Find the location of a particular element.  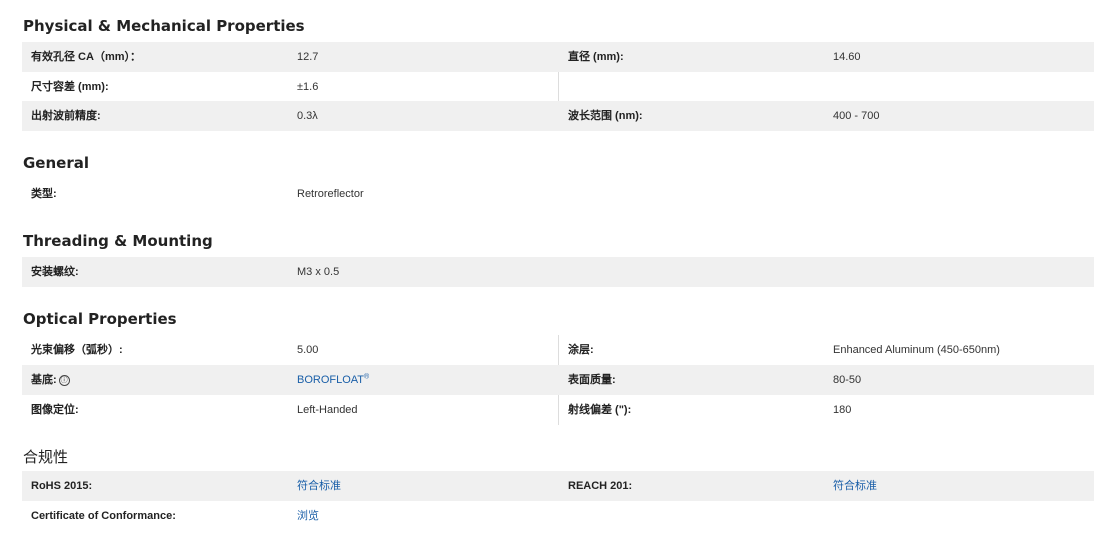

spec-row: RoHS 2015: 符合标准 REACH 201: 符合标准 is located at coordinates (558, 486).